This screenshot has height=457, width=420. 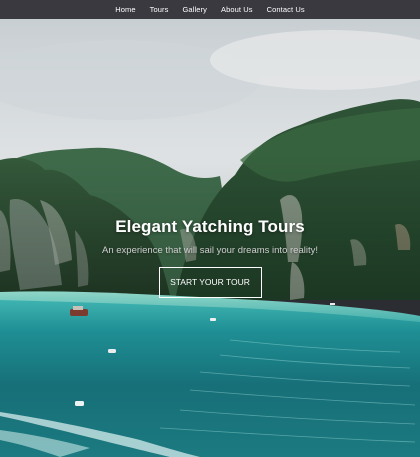 What do you see at coordinates (195, 9) in the screenshot?
I see `nav-link-gallery: Gallery` at bounding box center [195, 9].